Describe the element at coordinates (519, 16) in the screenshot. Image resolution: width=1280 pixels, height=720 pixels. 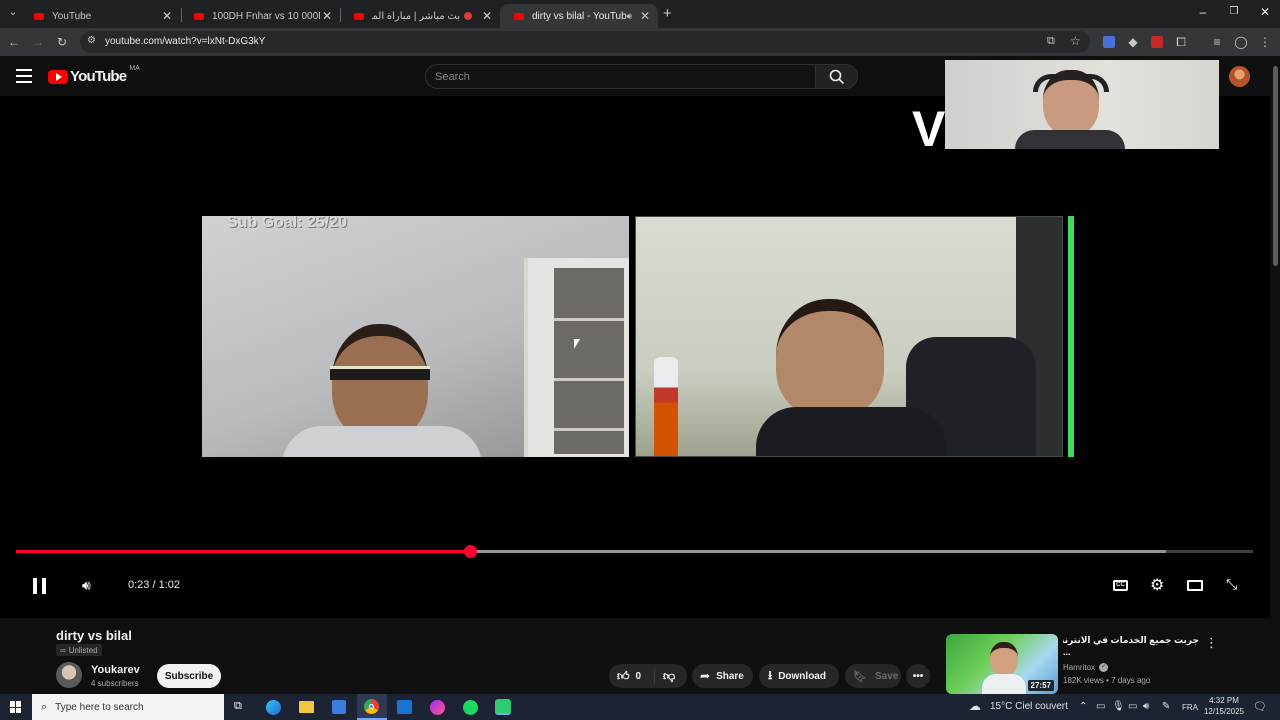
I see `youtube-favicon-icon` at that location.